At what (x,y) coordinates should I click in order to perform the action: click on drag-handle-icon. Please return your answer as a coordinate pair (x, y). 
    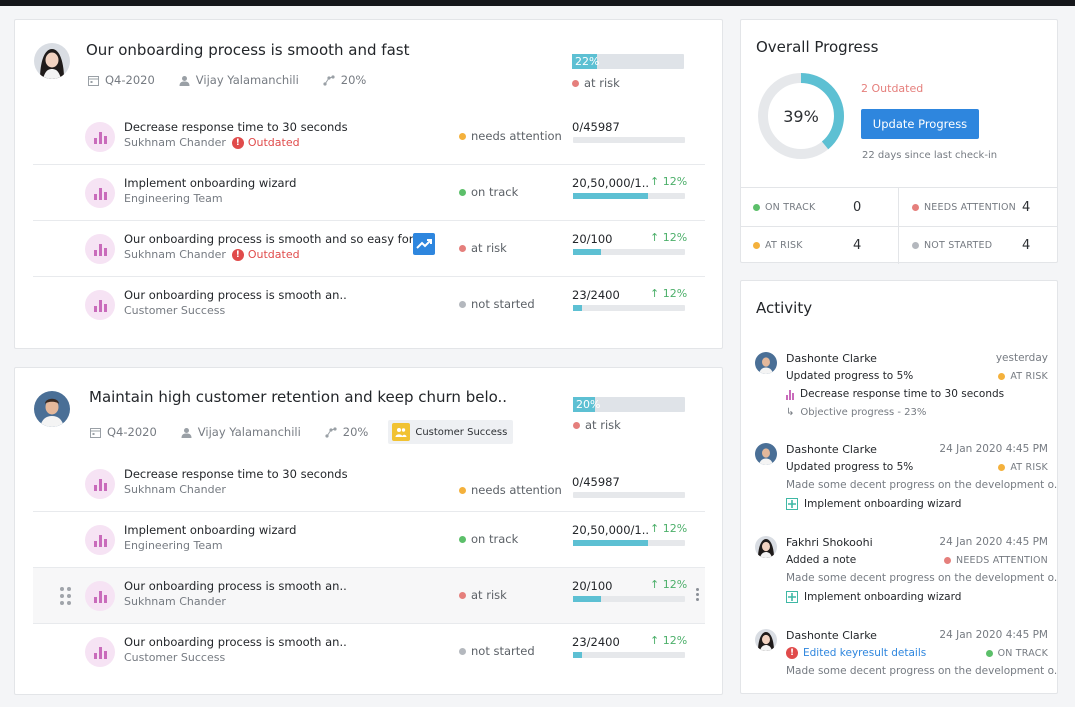
    Looking at the image, I should click on (65, 596).